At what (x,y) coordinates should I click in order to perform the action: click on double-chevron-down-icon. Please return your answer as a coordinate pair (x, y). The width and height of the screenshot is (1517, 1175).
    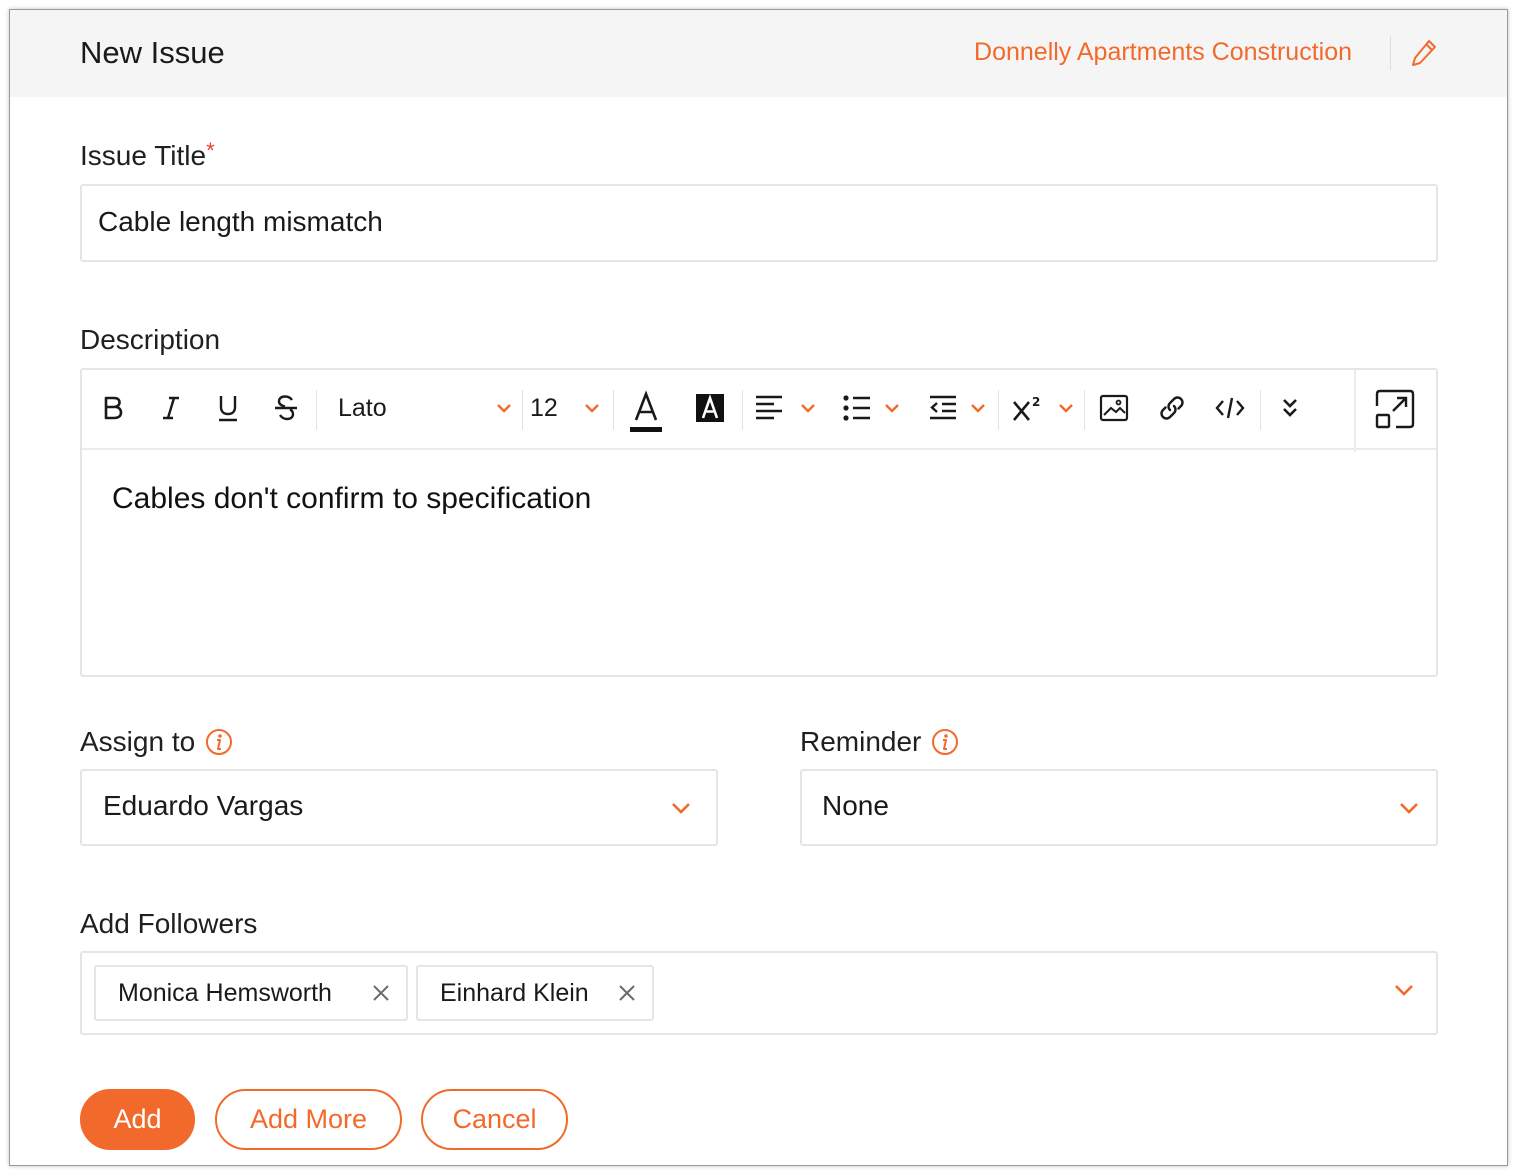
    Looking at the image, I should click on (1290, 408).